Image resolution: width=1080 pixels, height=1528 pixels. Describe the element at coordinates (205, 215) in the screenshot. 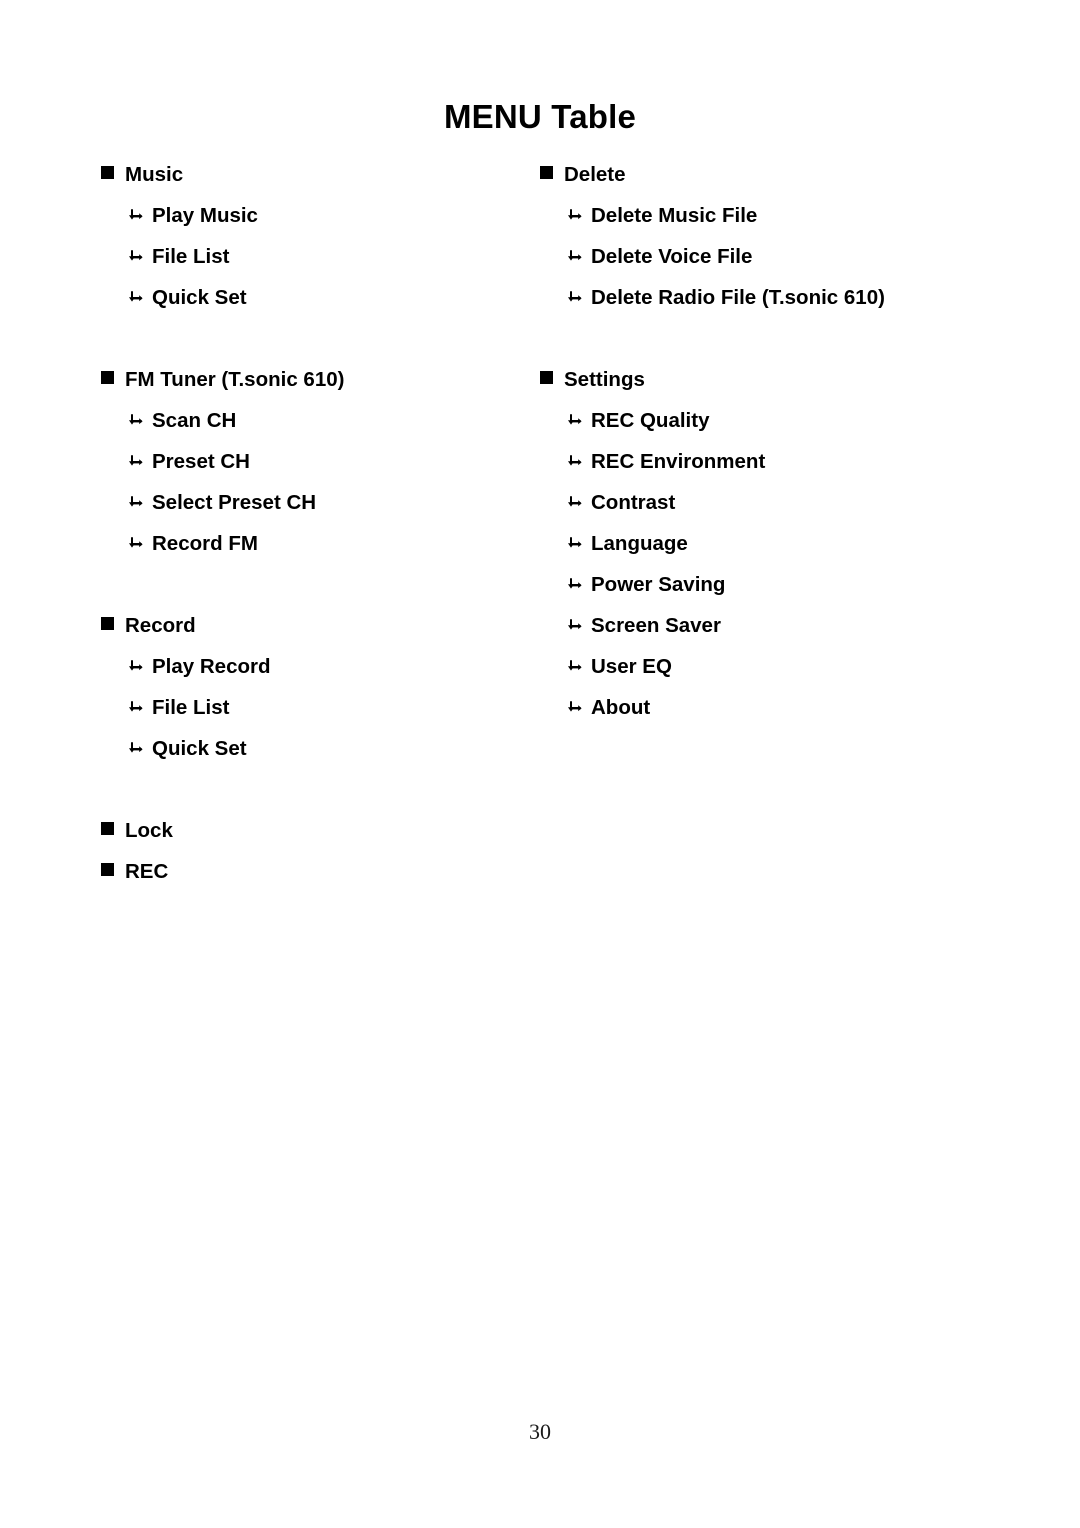

I see `menu-sub-item-label: Play Music` at that location.